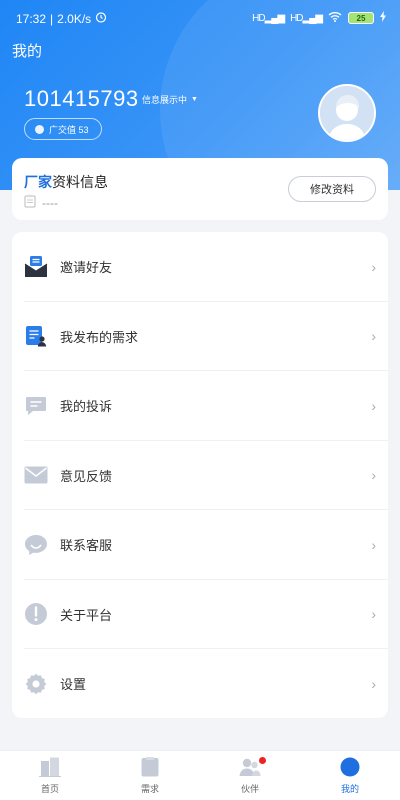 This screenshot has height=800, width=400. I want to click on network-speed: 2.0K/s, so click(74, 18).